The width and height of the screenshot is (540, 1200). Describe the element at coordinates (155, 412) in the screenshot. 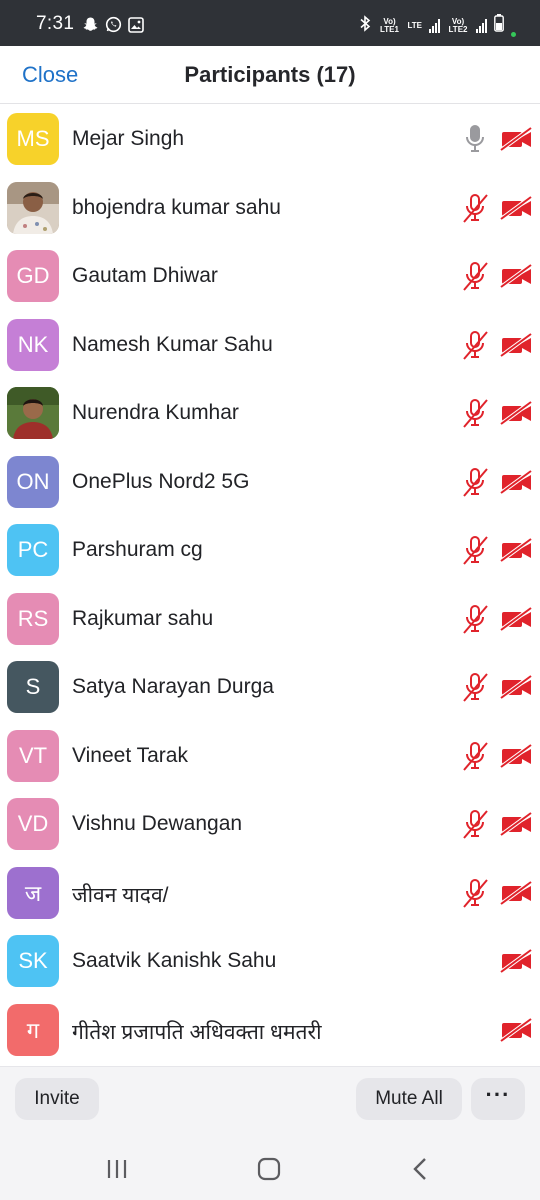

I see `participant-name: Nurendra Kumhar` at that location.